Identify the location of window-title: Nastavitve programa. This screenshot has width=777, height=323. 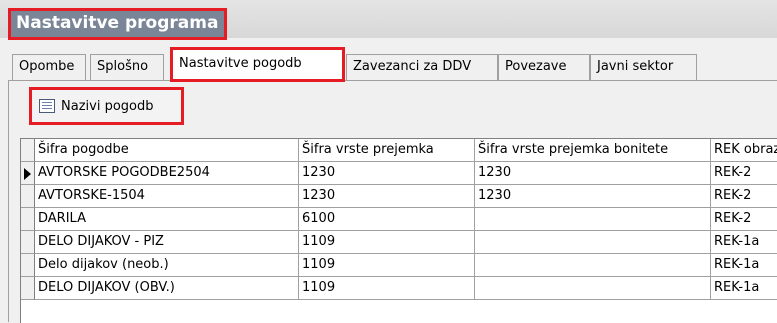
(118, 24).